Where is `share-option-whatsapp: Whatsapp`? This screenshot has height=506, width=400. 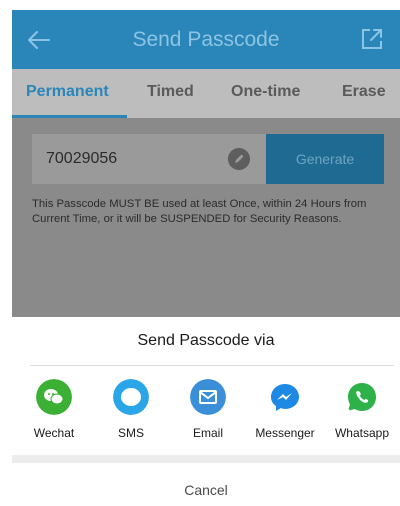
share-option-whatsapp: Whatsapp is located at coordinates (362, 411).